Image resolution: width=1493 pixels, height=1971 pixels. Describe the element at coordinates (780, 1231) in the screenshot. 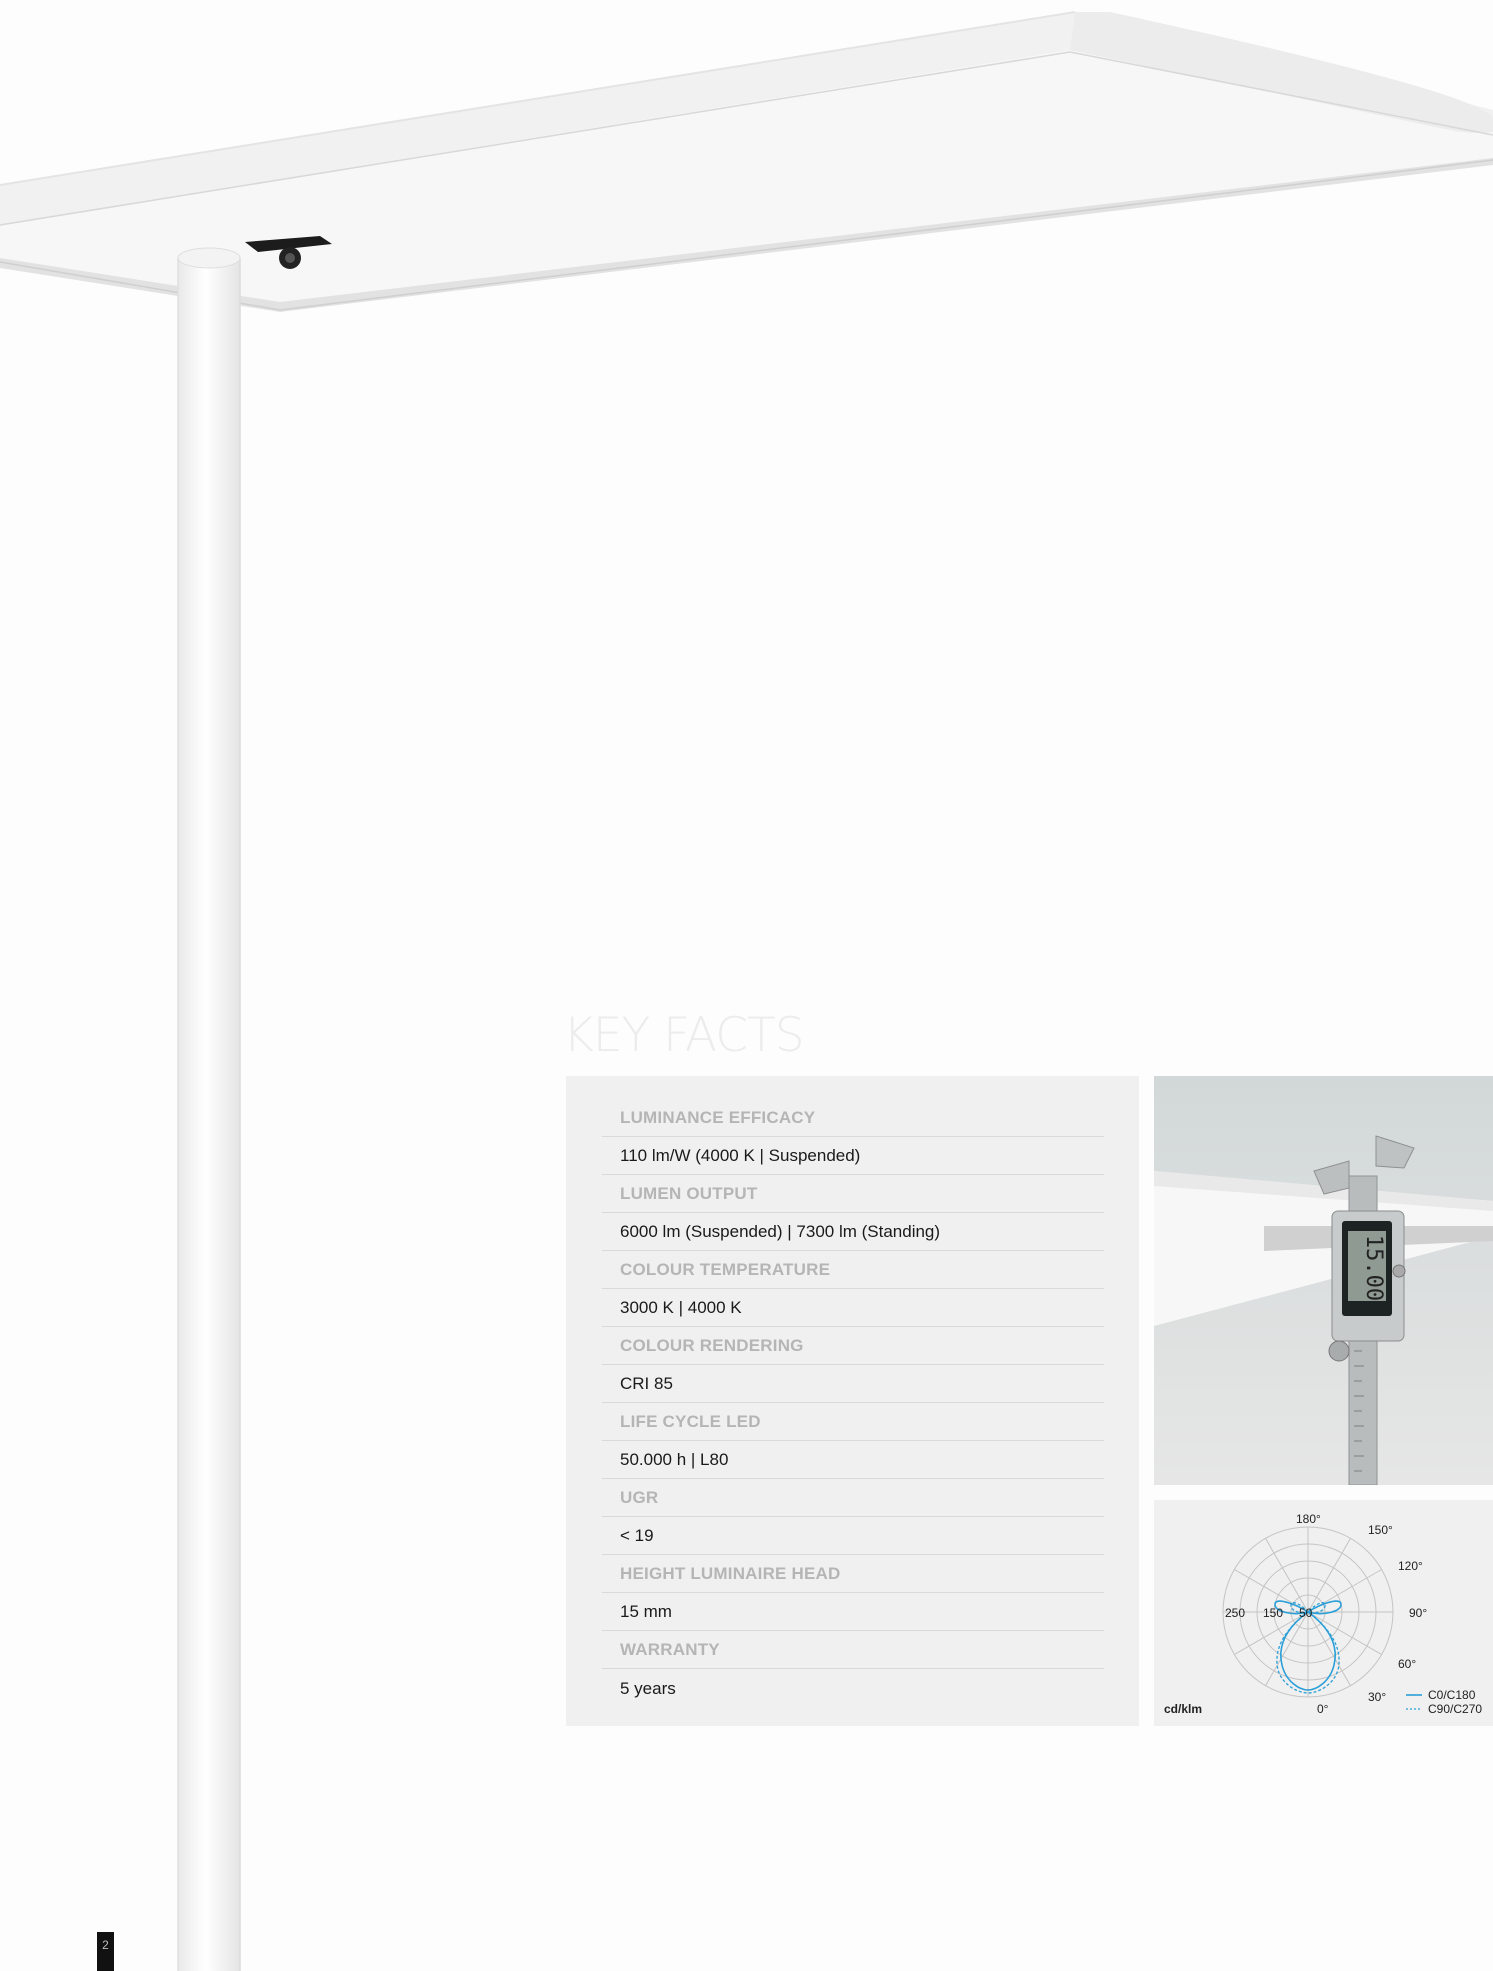

I see `fact-value: 6000 lm (Suspended) | 7300 lm (Standing)` at that location.